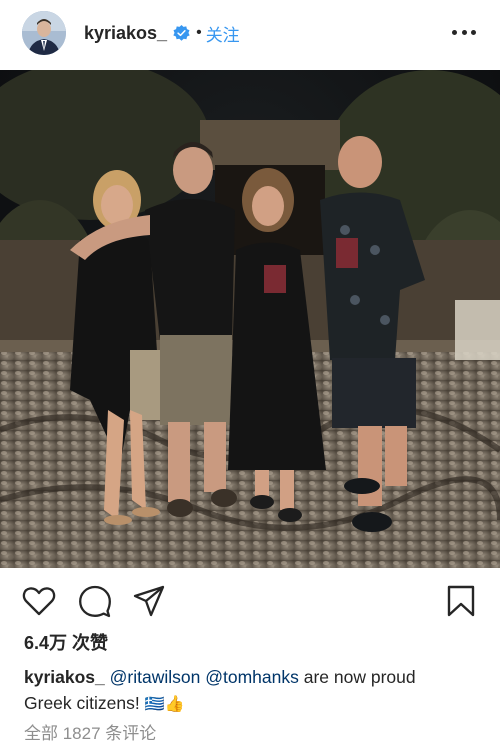 The height and width of the screenshot is (748, 500). What do you see at coordinates (149, 601) in the screenshot?
I see `send-icon` at bounding box center [149, 601].